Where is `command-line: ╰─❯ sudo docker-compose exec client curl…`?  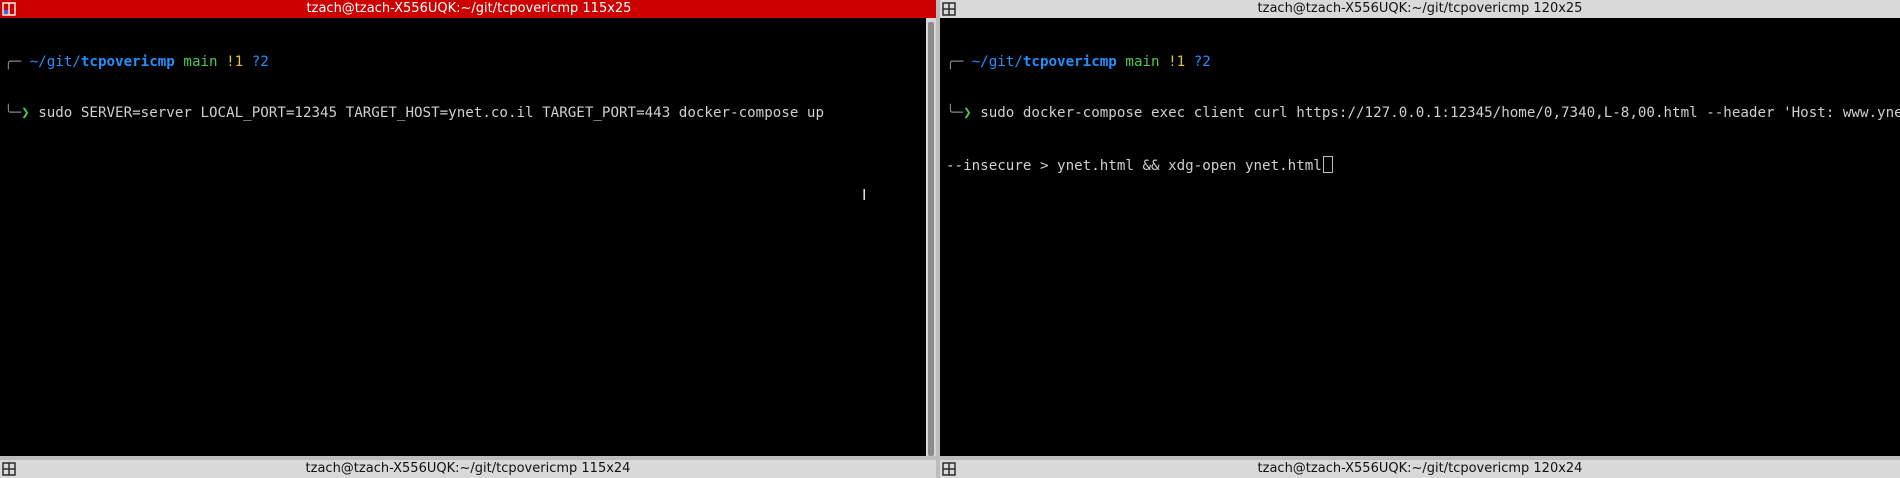 command-line: ╰─❯ sudo docker-compose exec client curl… is located at coordinates (1423, 113).